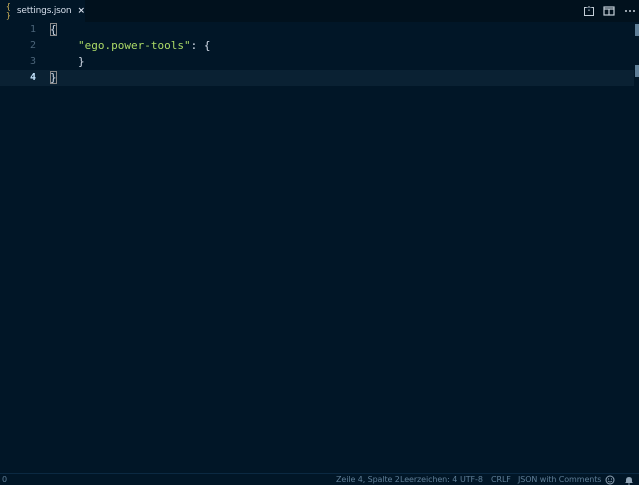  I want to click on code-line-1: {, so click(53, 30).